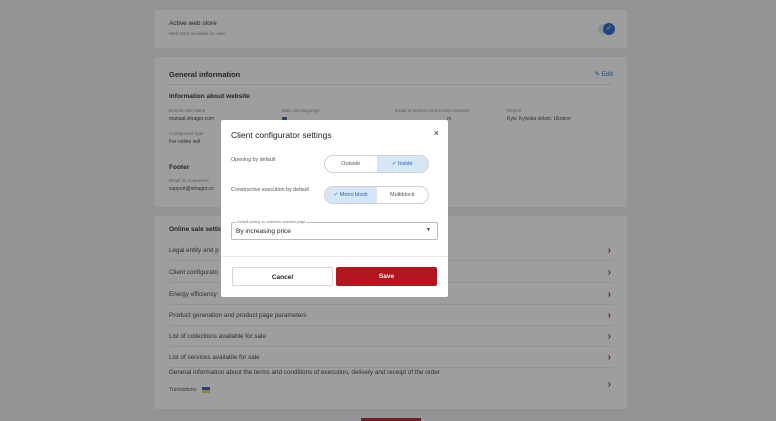 Image resolution: width=776 pixels, height=421 pixels. What do you see at coordinates (351, 195) in the screenshot?
I see `option-mono-block: ✓ Mono block` at bounding box center [351, 195].